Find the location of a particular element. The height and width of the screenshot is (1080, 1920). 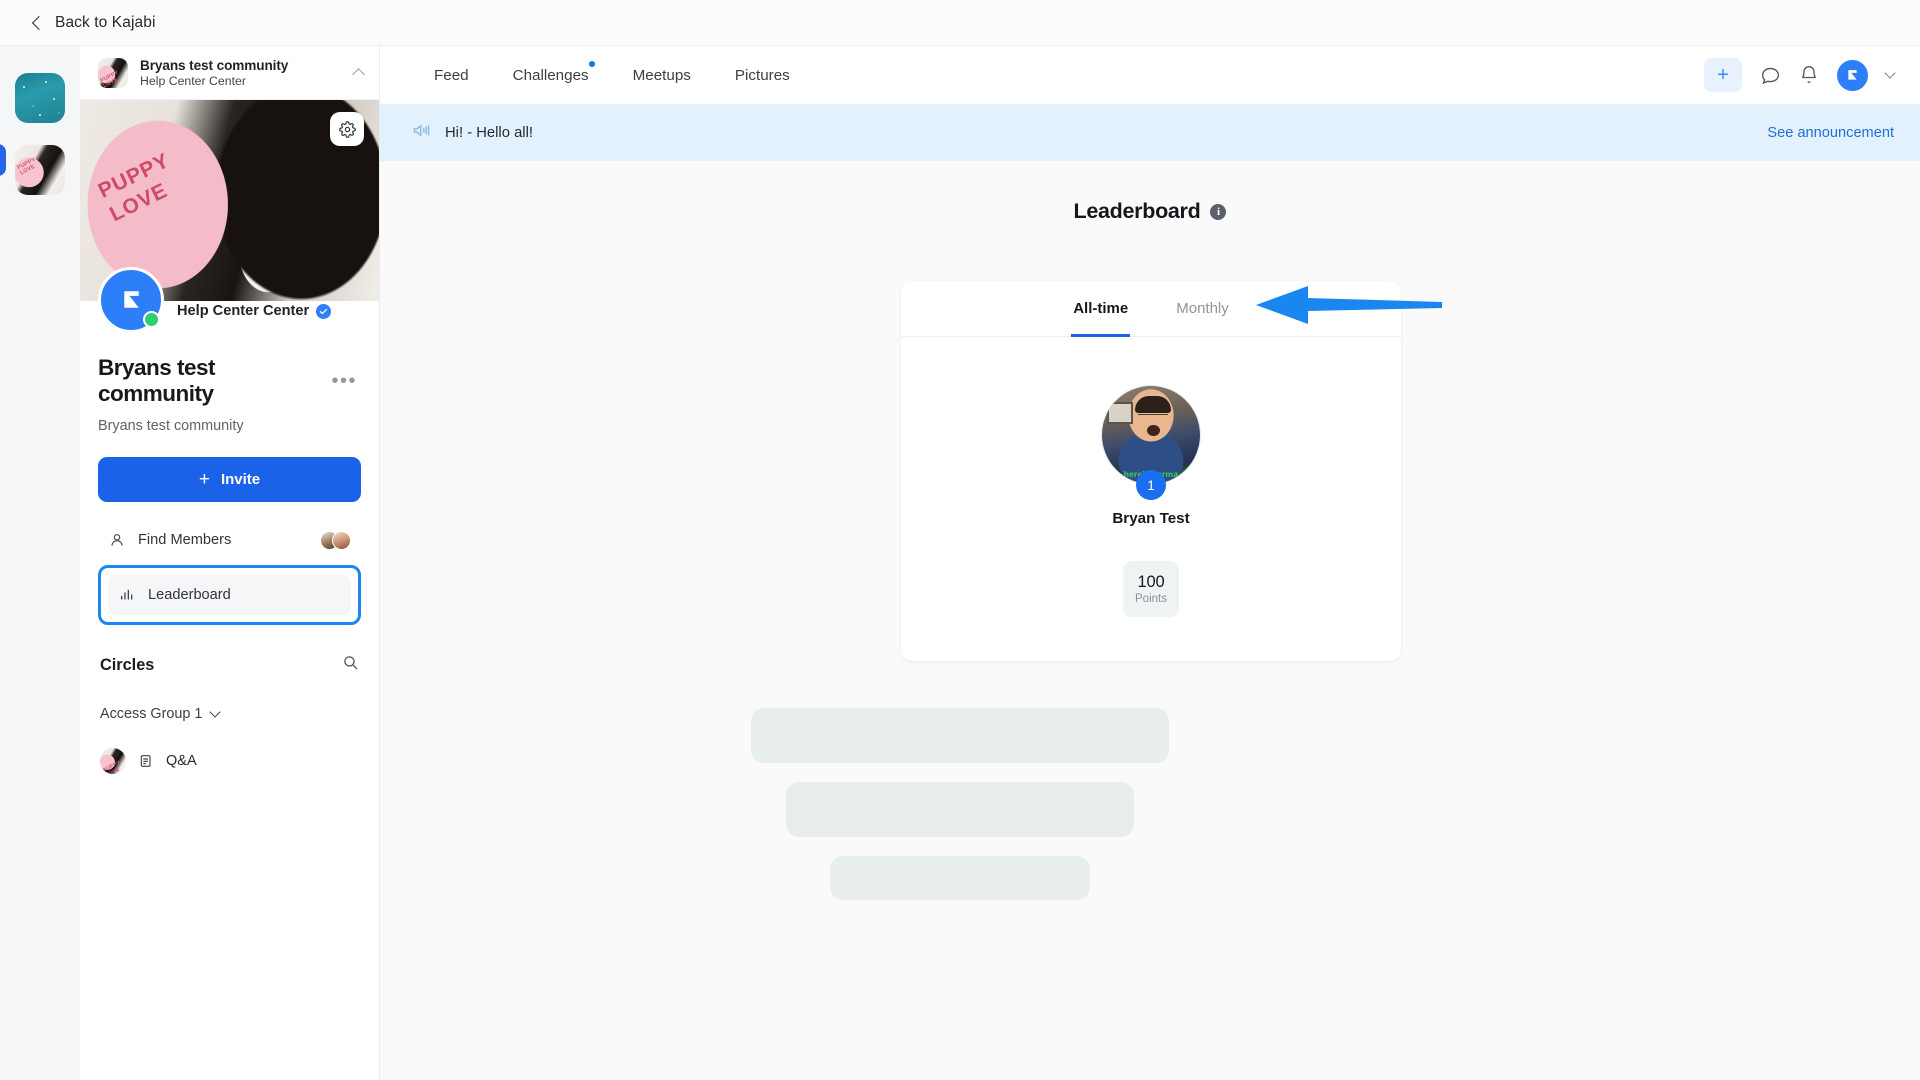

announcement-text: Hi! - Hello all! is located at coordinates (489, 133).